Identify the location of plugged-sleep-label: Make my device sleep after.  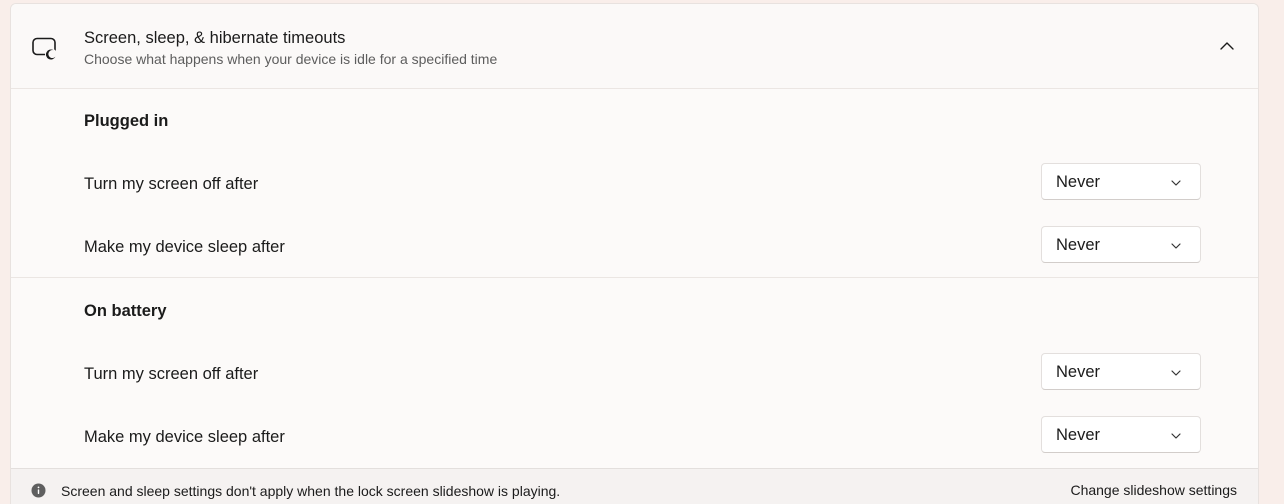
(184, 247).